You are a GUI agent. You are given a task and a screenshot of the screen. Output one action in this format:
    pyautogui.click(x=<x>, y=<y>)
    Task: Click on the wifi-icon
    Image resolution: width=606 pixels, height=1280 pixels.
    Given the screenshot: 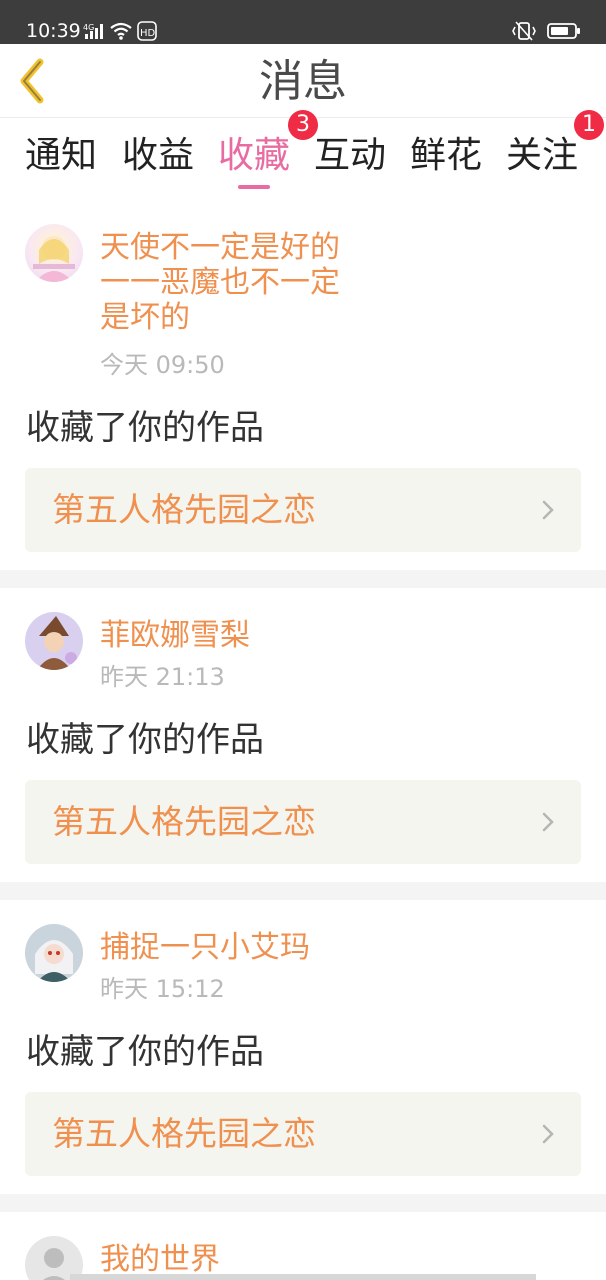 What is the action you would take?
    pyautogui.click(x=121, y=31)
    